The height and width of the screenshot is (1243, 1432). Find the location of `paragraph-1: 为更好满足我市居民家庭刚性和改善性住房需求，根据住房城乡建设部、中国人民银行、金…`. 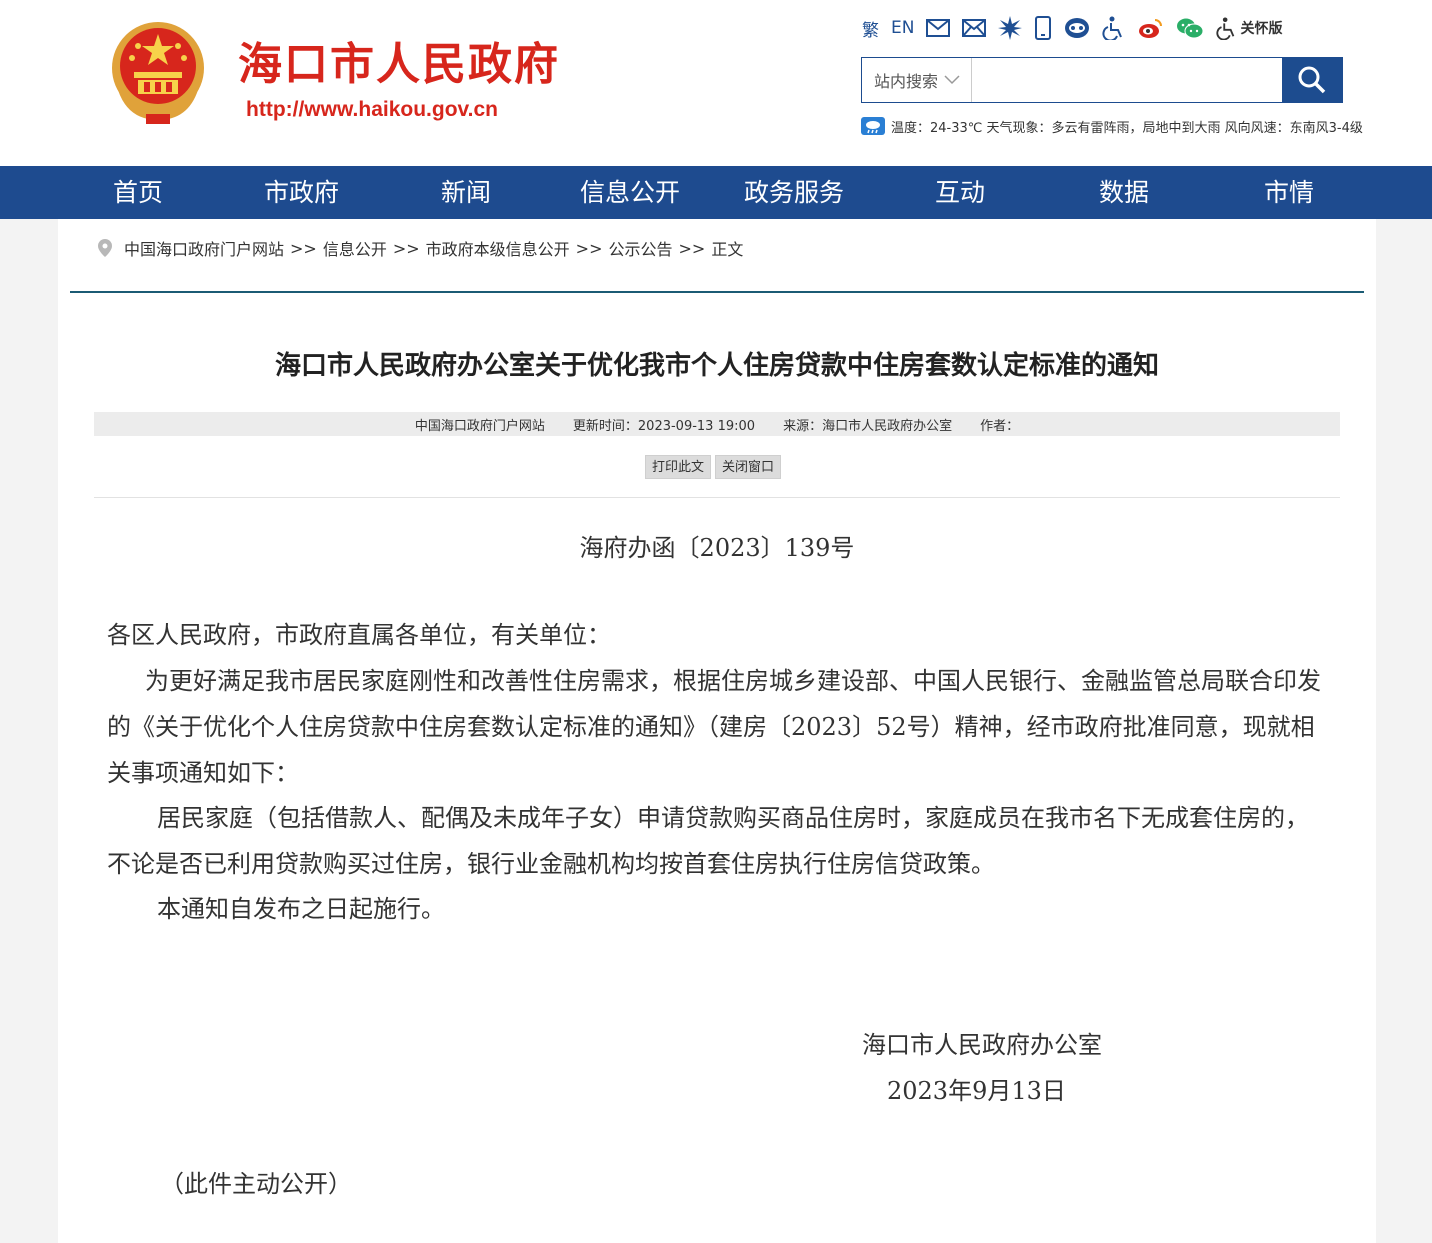

paragraph-1: 为更好满足我市居民家庭刚性和改善性住房需求，根据住房城乡建设部、中国人民银行、金… is located at coordinates (714, 727).